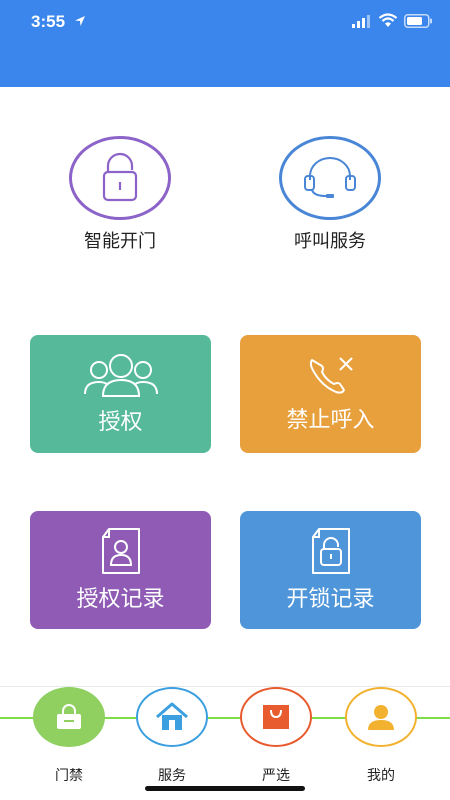  Describe the element at coordinates (418, 21) in the screenshot. I see `battery-icon` at that location.